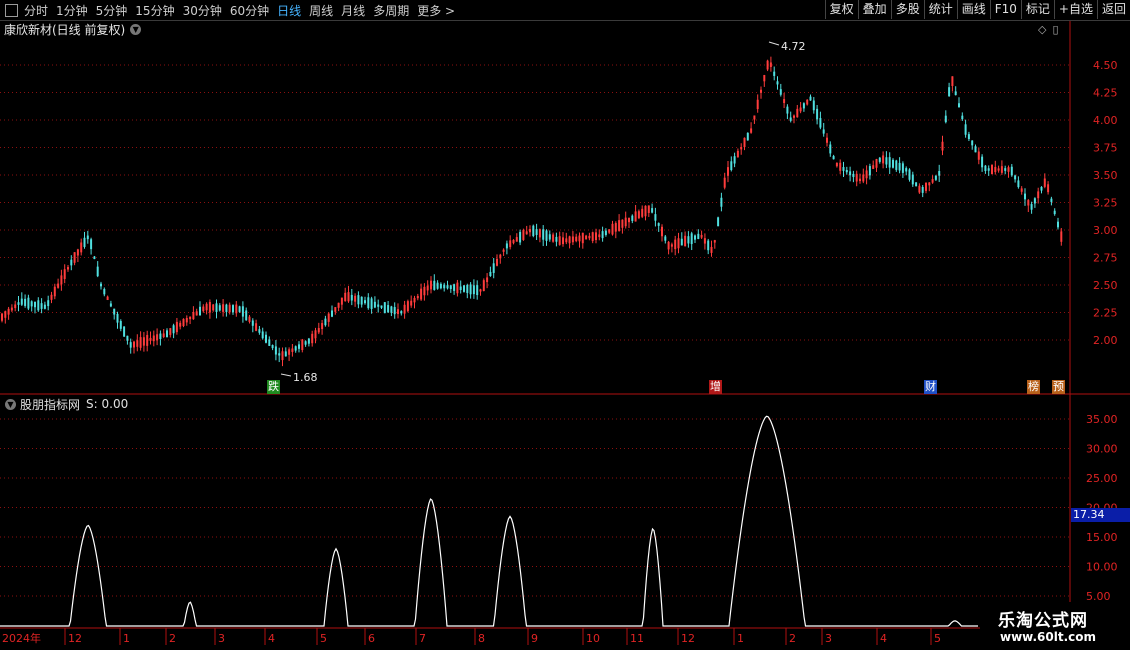 Image resolution: width=1130 pixels, height=650 pixels. What do you see at coordinates (202, 10) in the screenshot?
I see `tab-30min: 30分钟` at bounding box center [202, 10].